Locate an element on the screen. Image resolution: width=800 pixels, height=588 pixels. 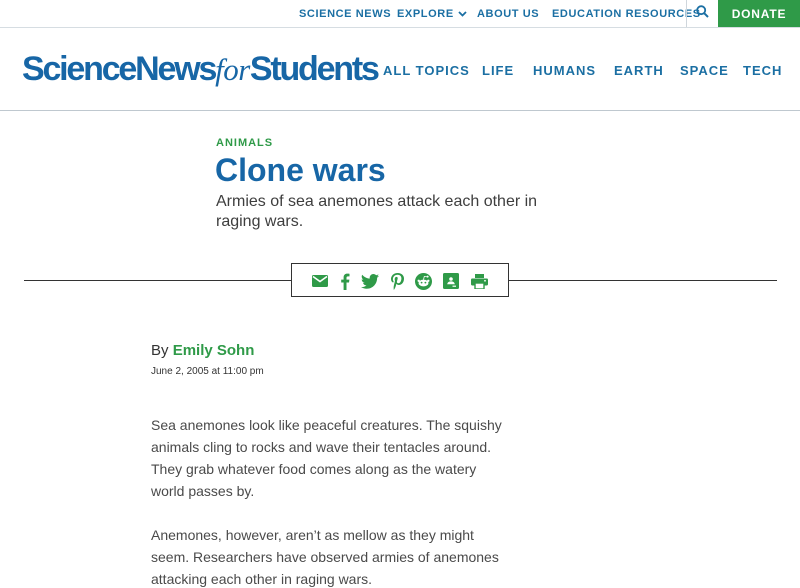
search-icon is located at coordinates (702, 14).